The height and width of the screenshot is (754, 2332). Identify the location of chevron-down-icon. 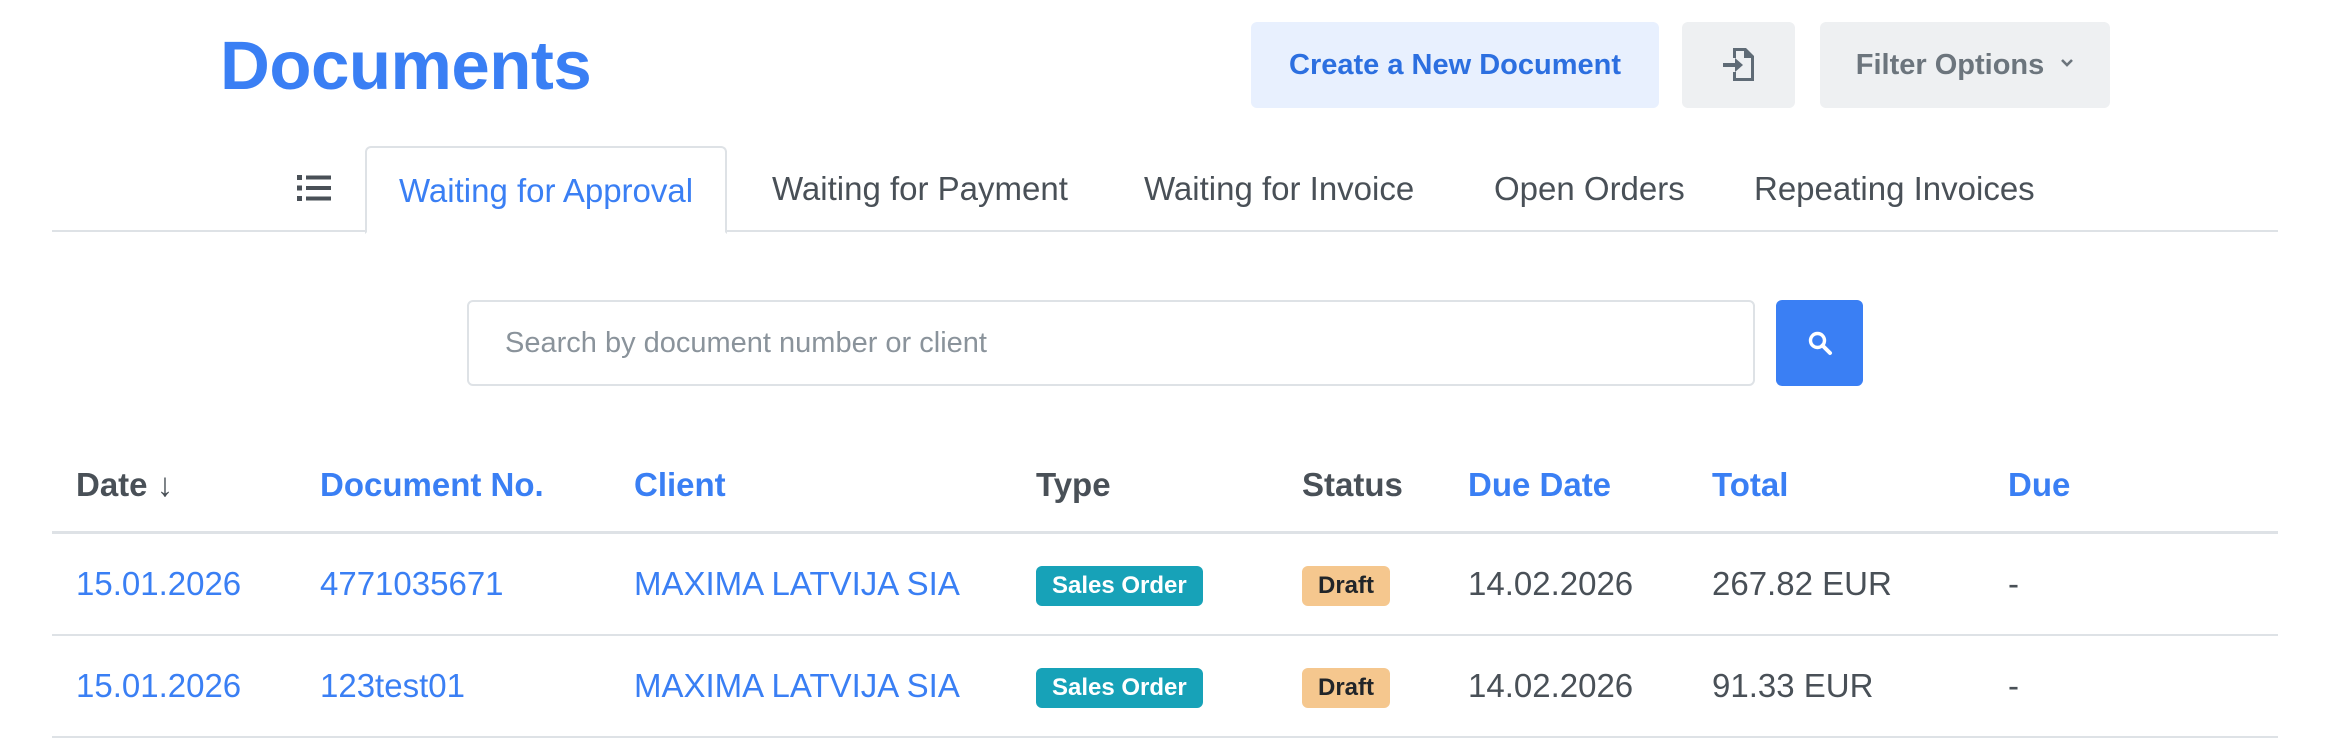
(2067, 62).